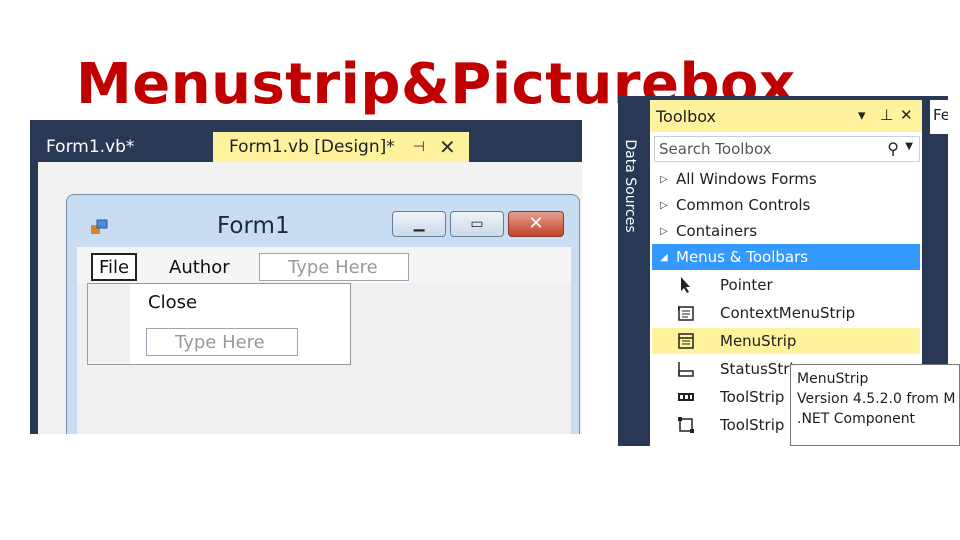 The width and height of the screenshot is (960, 540). I want to click on statusstrip-icon, so click(686, 369).